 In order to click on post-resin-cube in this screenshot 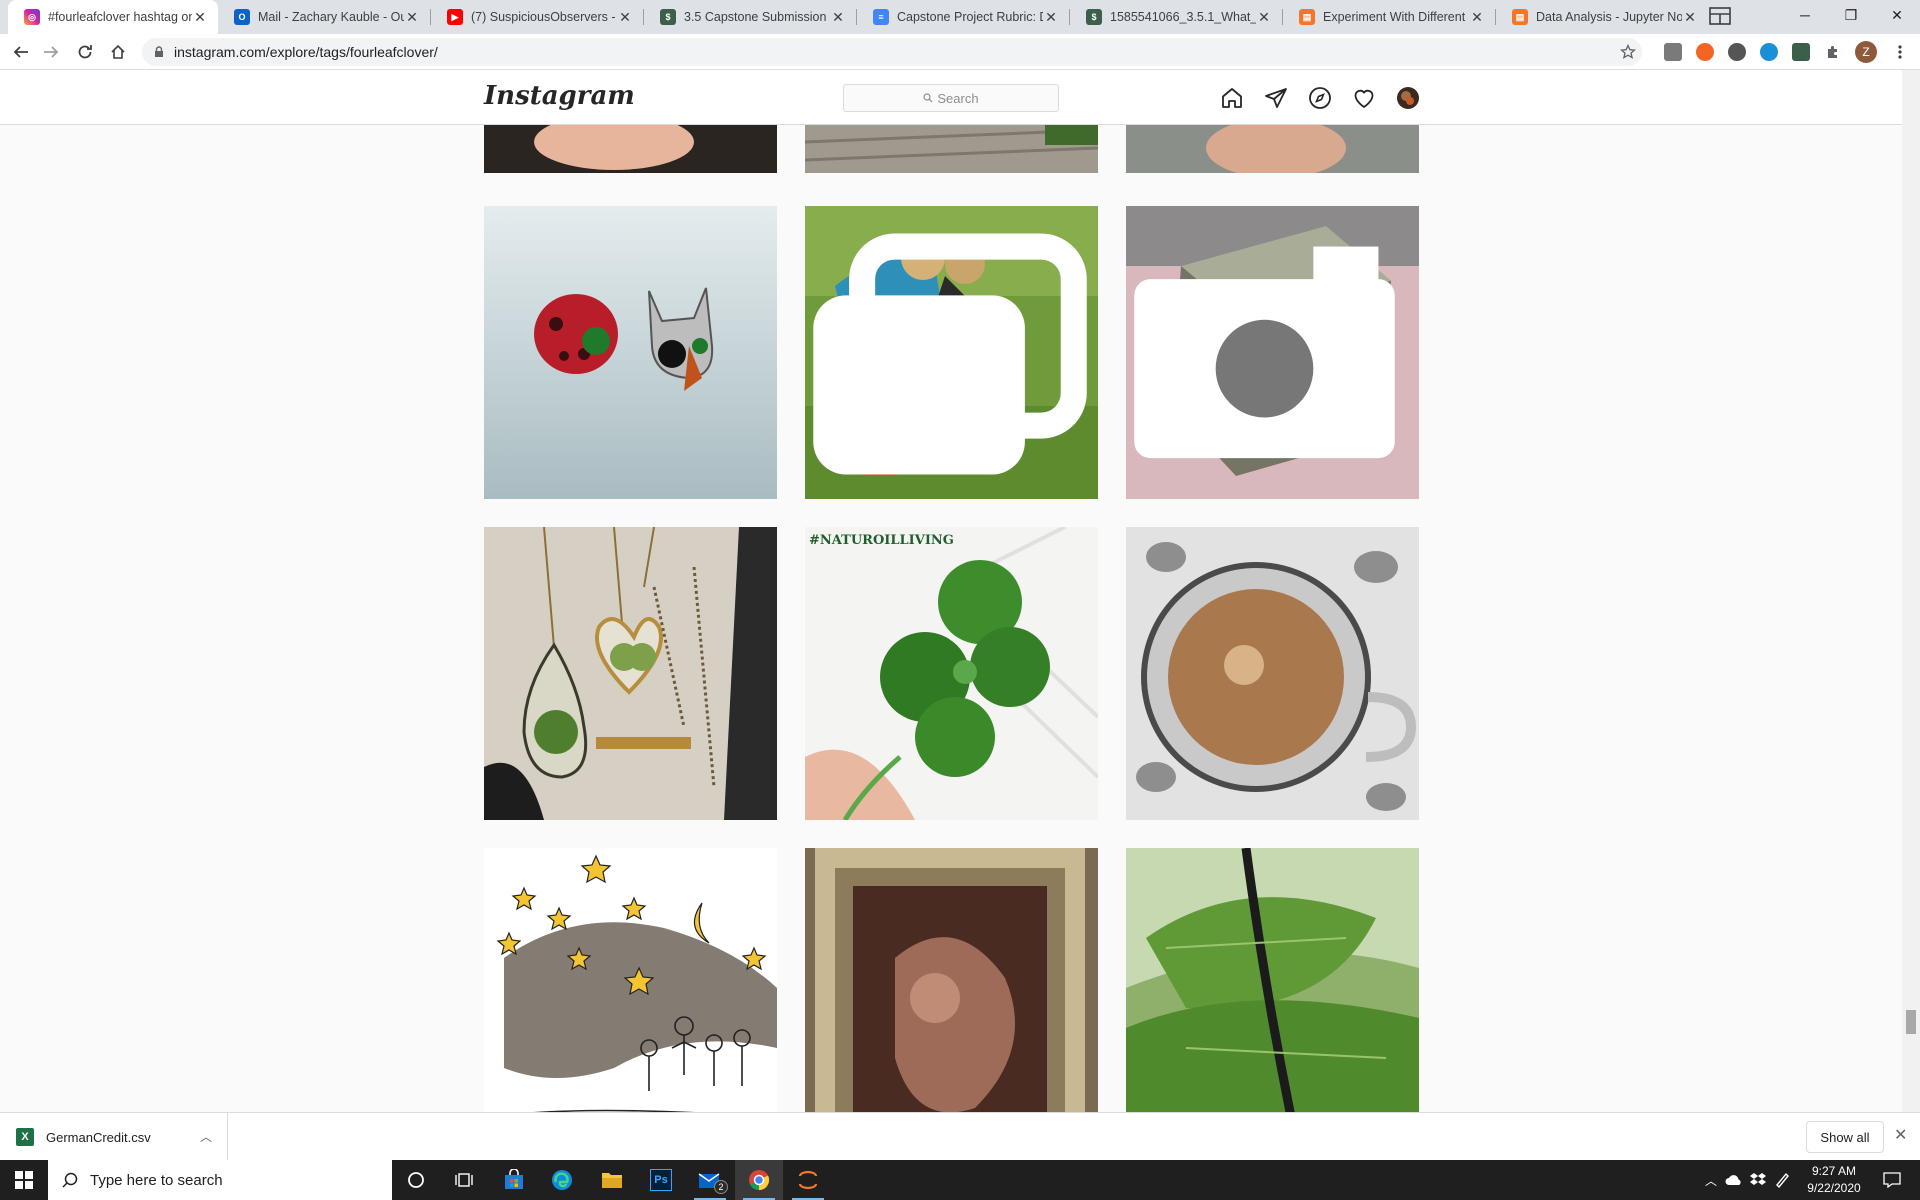, I will do `click(1272, 352)`.